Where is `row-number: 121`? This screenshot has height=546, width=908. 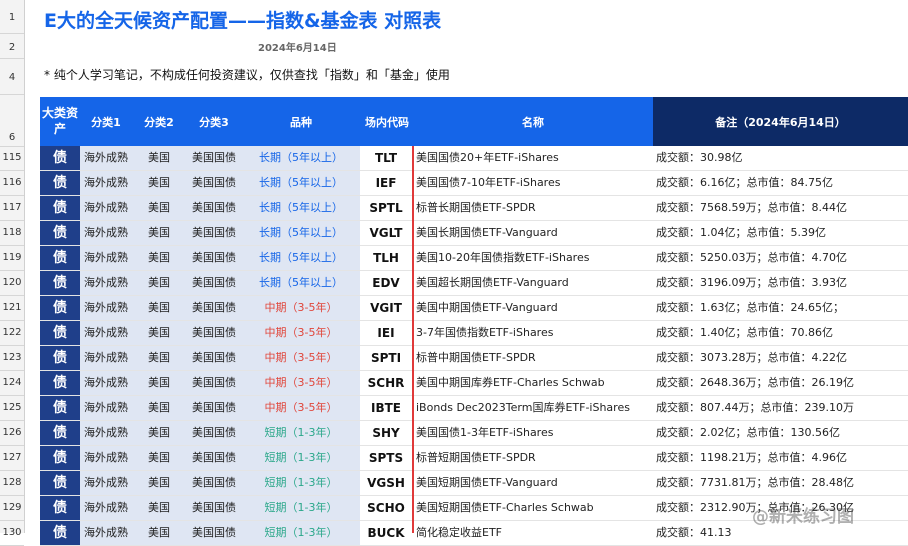 row-number: 121 is located at coordinates (12, 307).